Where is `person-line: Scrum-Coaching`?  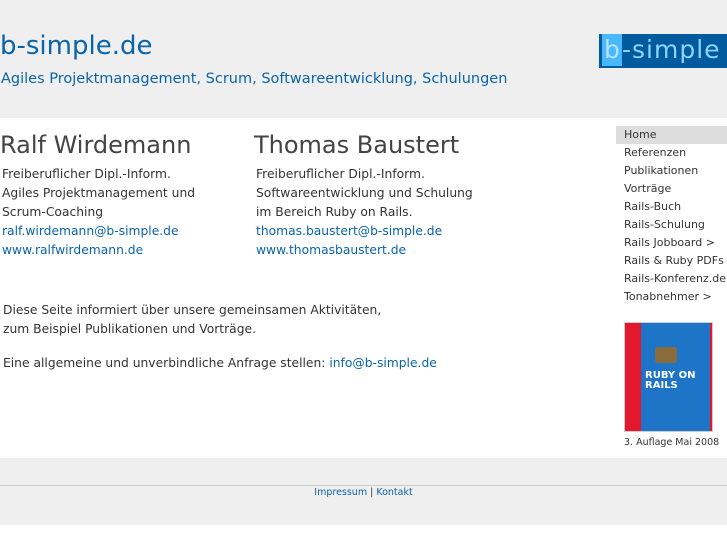
person-line: Scrum-Coaching is located at coordinates (53, 212).